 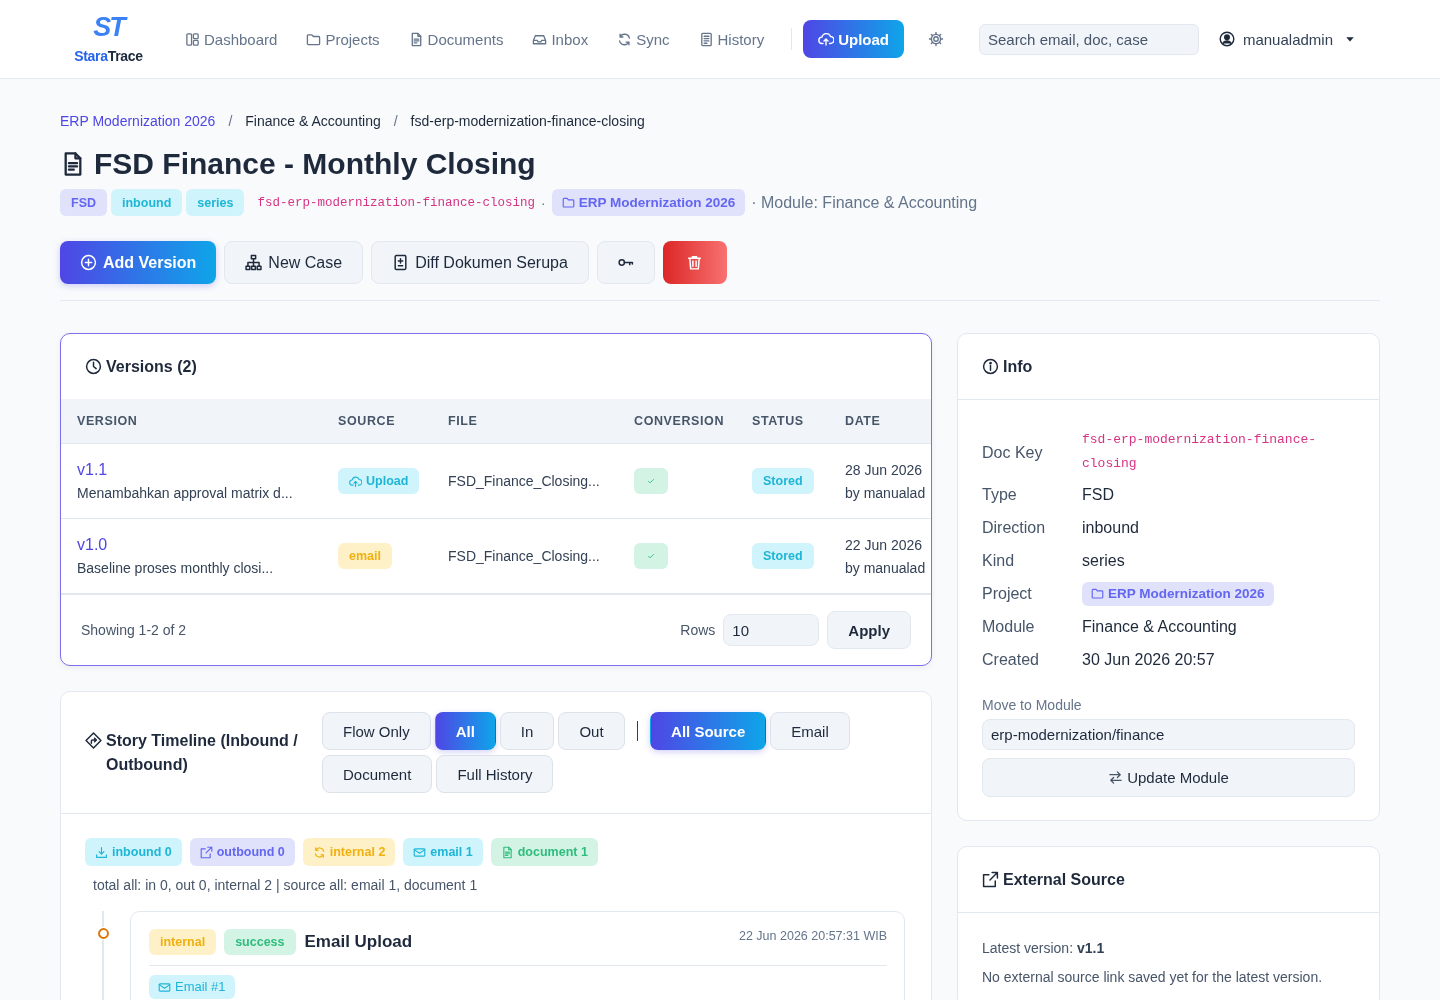 What do you see at coordinates (315, 164) in the screenshot?
I see `page-title: FSD Finance - Monthly Closing` at bounding box center [315, 164].